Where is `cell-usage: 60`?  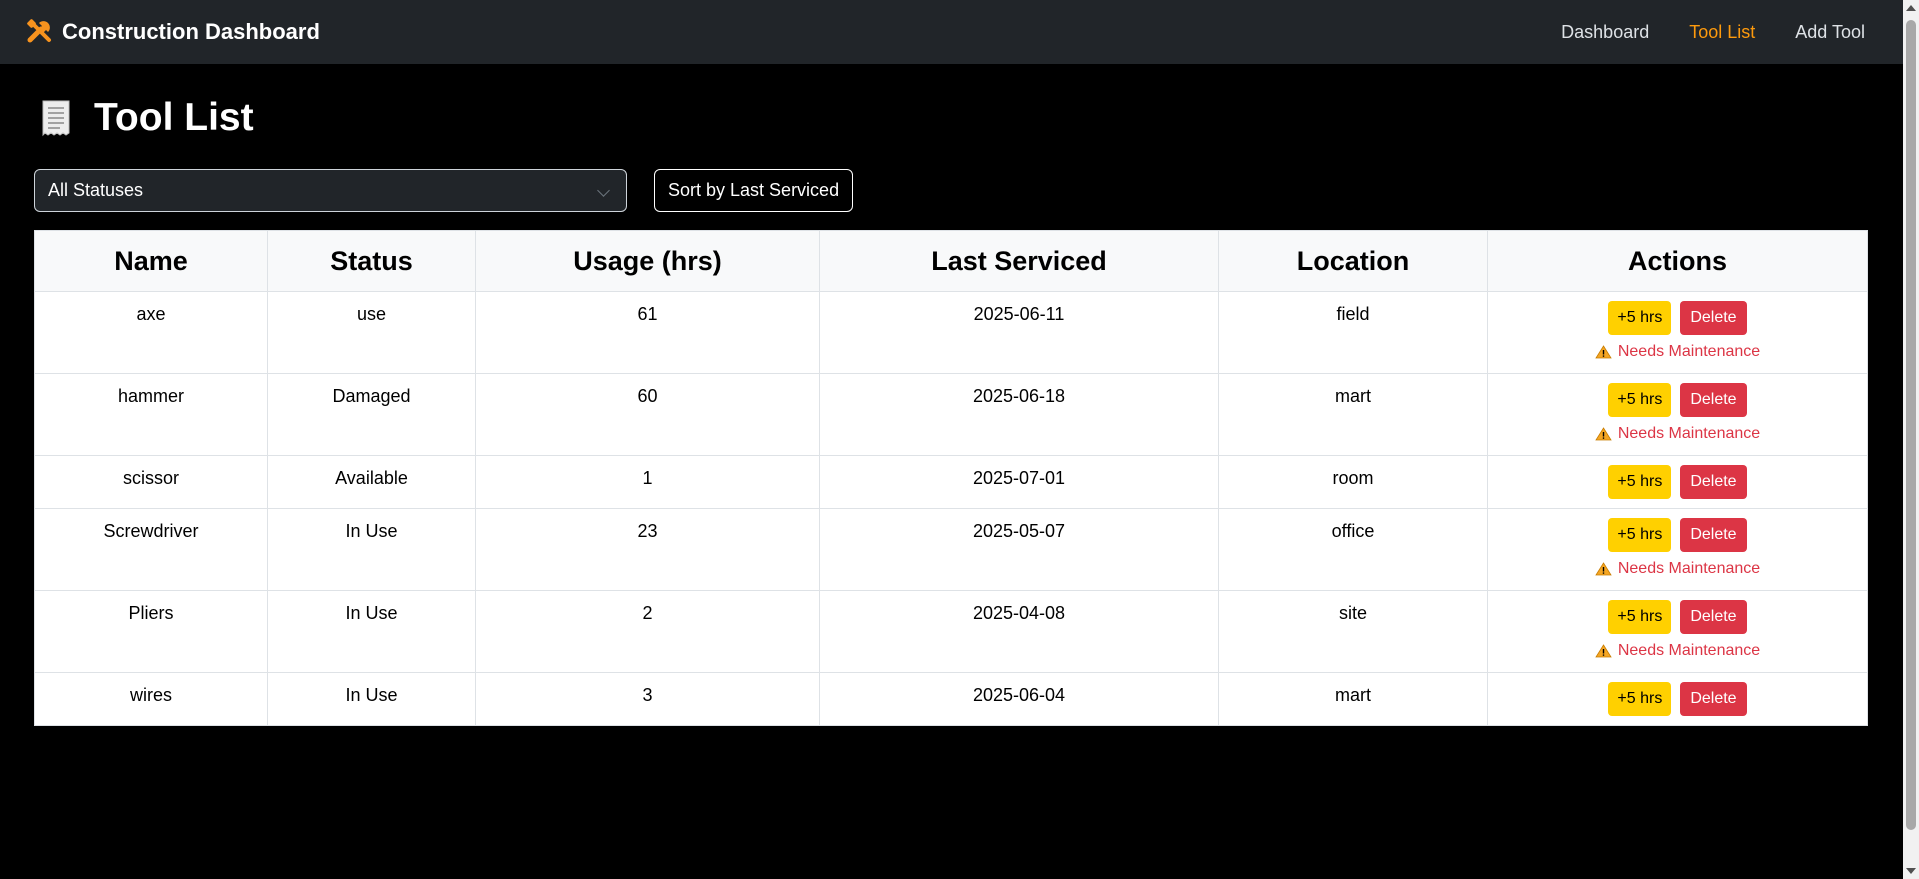
cell-usage: 60 is located at coordinates (647, 414).